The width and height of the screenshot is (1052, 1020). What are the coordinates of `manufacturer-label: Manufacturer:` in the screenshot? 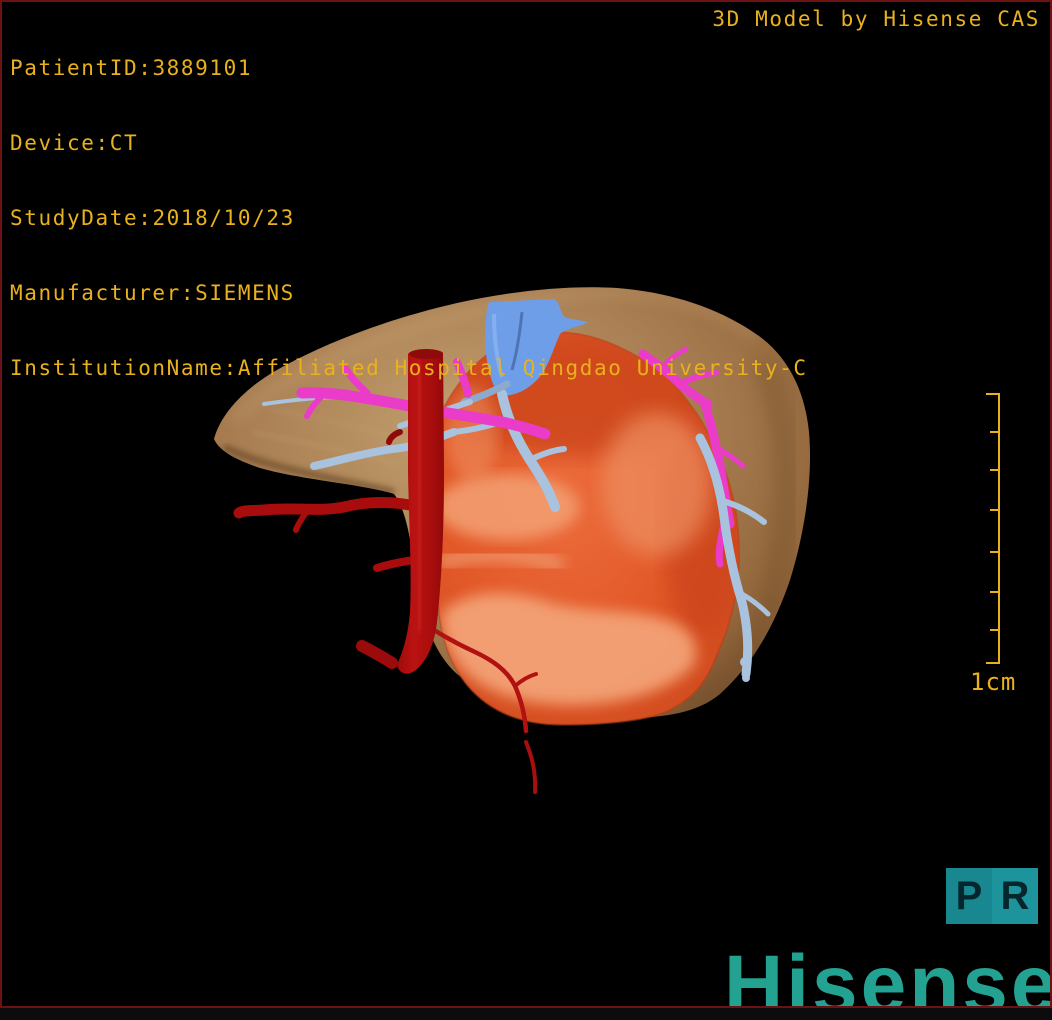 It's located at (103, 293).